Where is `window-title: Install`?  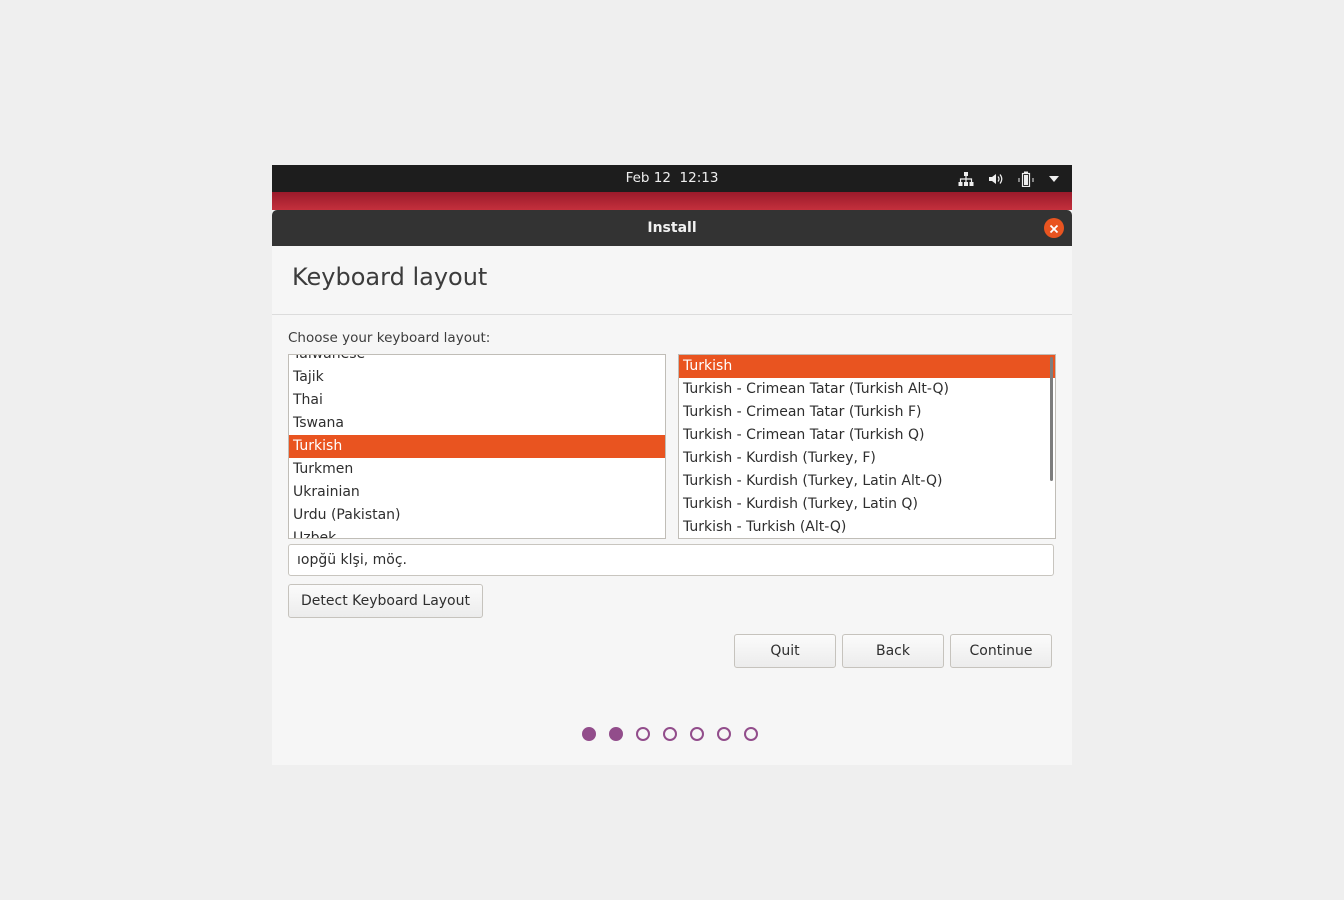
window-title: Install is located at coordinates (672, 228).